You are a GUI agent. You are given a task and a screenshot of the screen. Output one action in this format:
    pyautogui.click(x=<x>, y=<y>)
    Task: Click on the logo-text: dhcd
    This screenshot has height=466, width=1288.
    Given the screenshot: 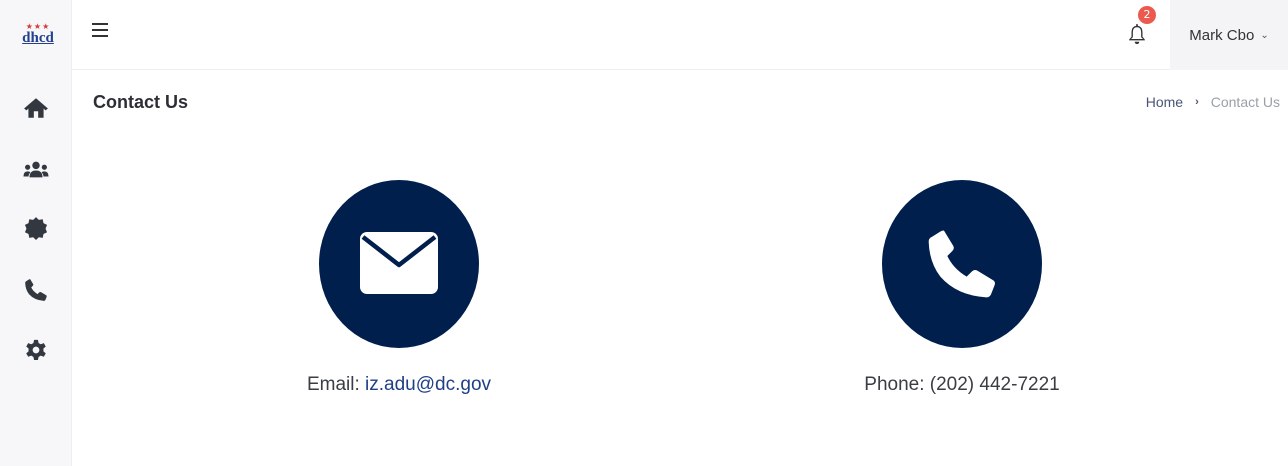 What is the action you would take?
    pyautogui.click(x=38, y=38)
    